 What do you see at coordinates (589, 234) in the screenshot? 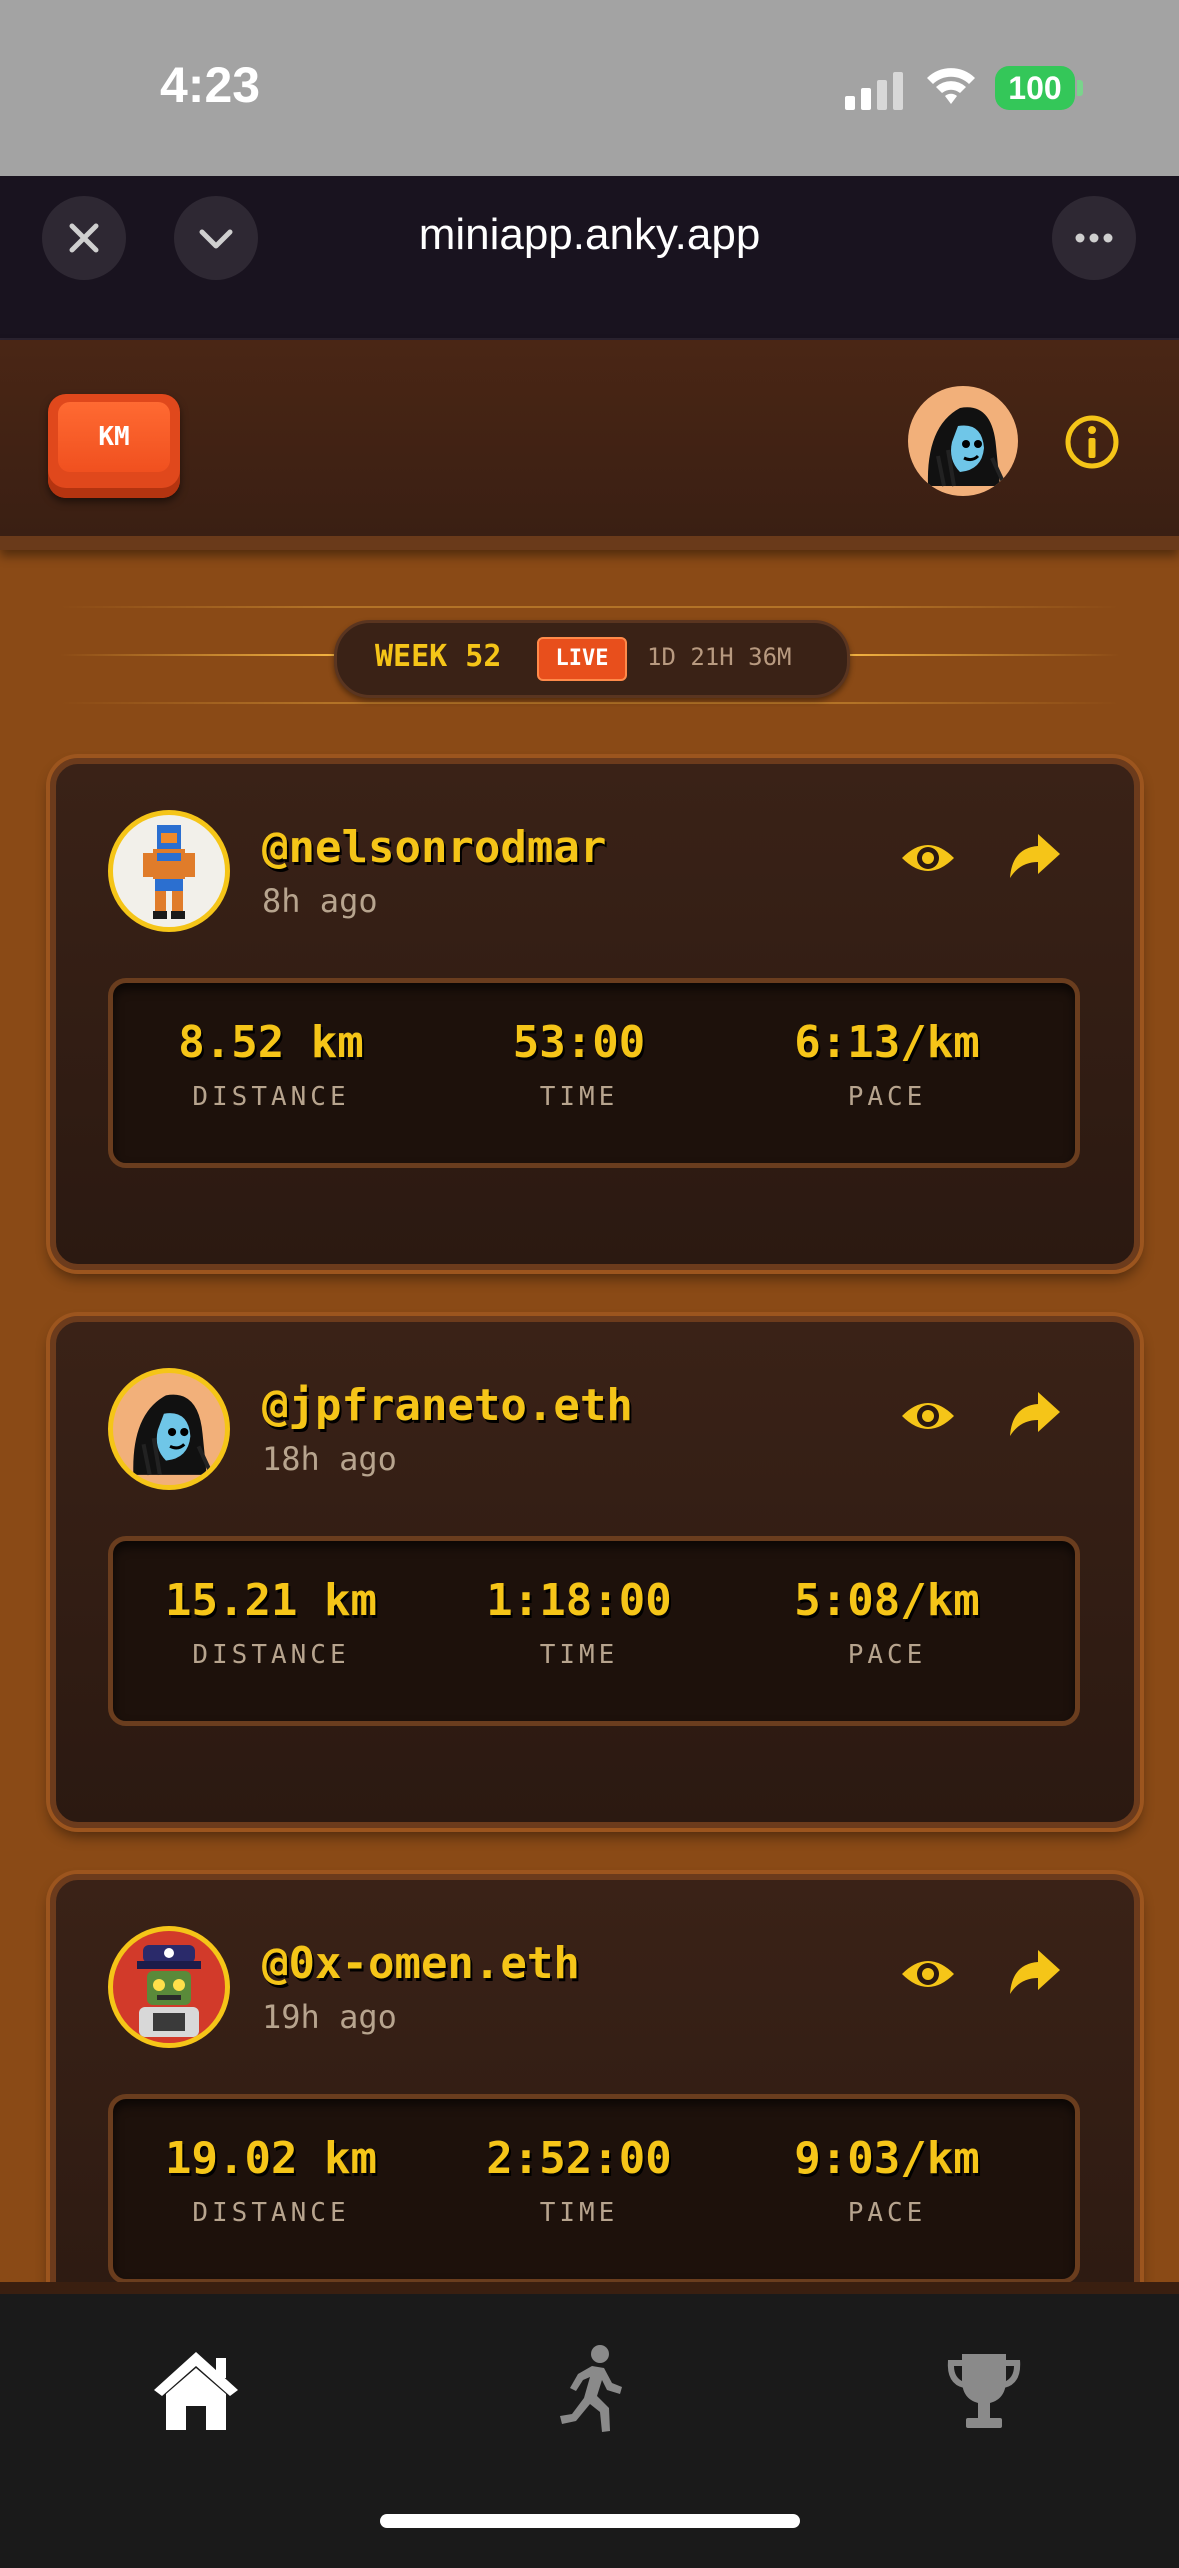
I see `url-text: miniapp.anky.app` at bounding box center [589, 234].